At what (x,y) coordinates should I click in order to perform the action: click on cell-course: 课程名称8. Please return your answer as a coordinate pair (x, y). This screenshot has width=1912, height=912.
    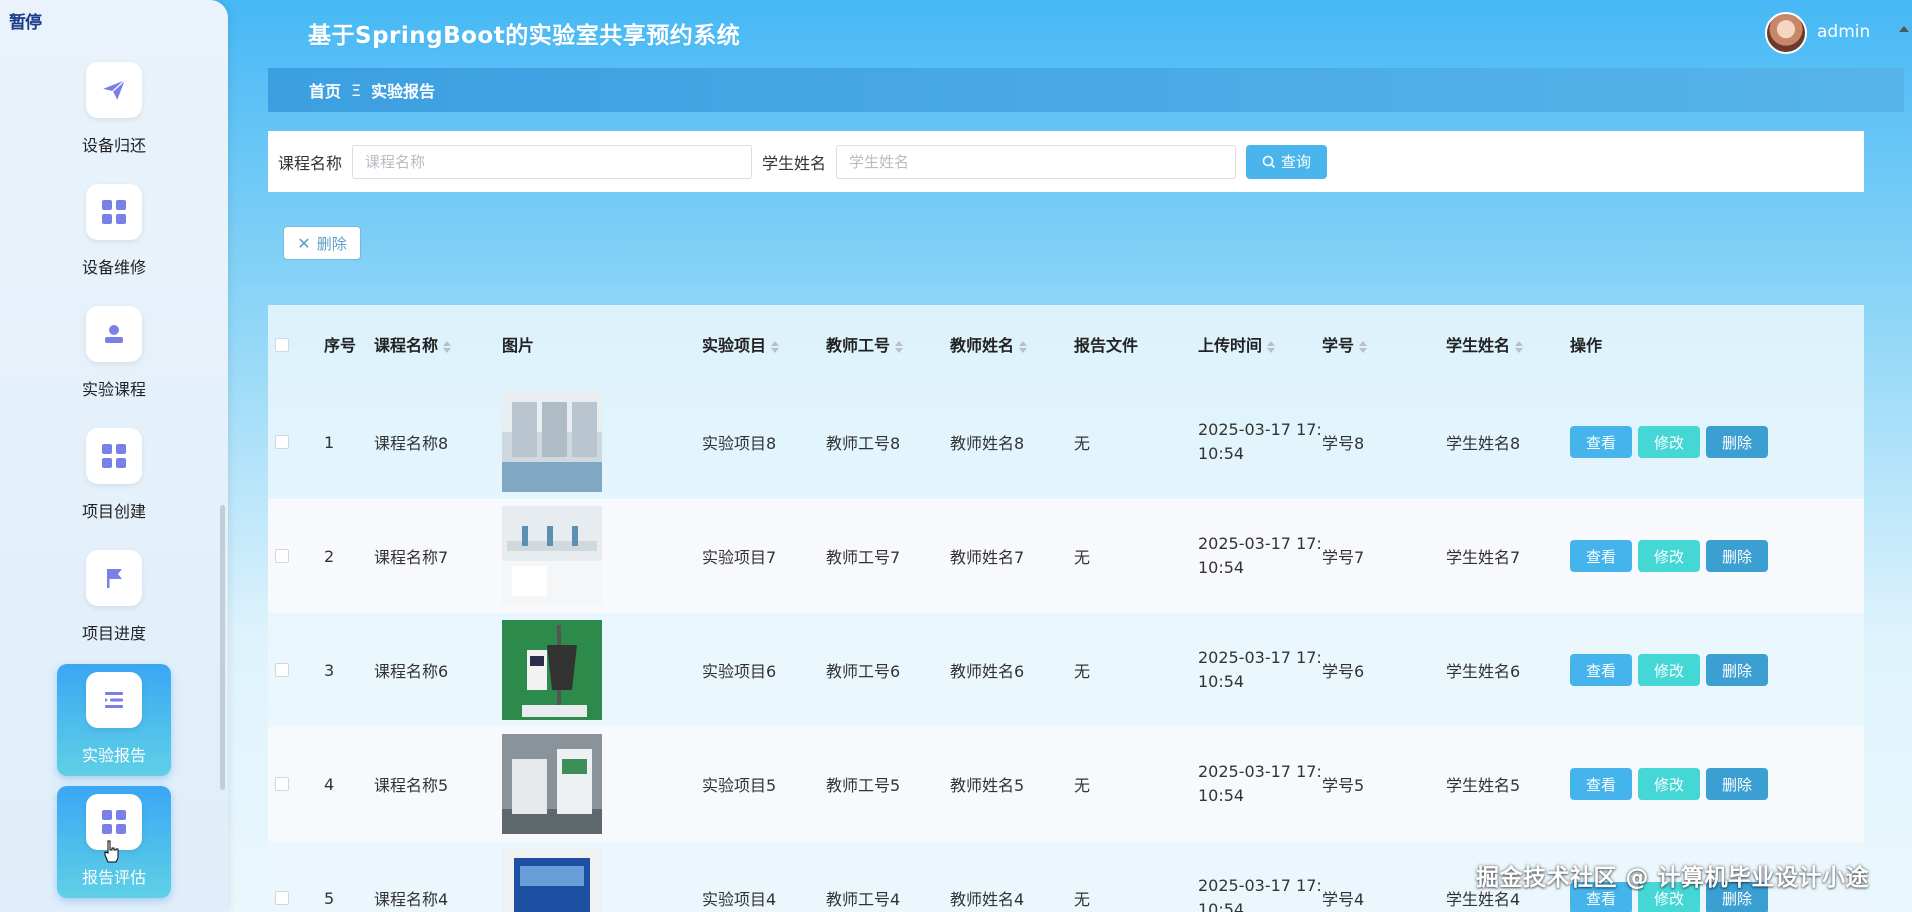
    Looking at the image, I should click on (411, 443).